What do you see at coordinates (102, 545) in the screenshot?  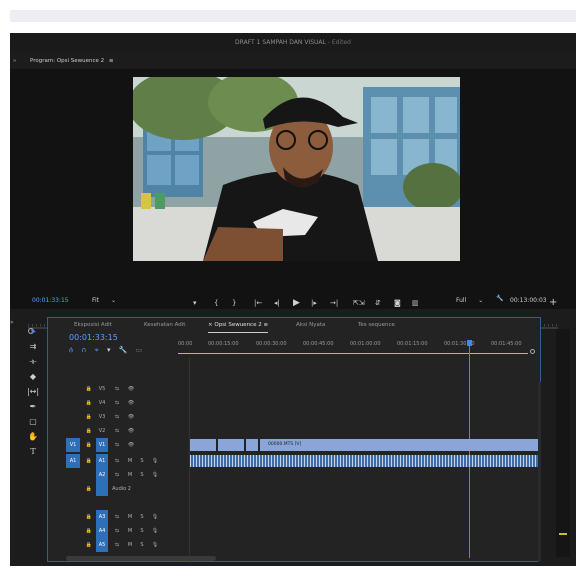 I see `track-name: A5` at bounding box center [102, 545].